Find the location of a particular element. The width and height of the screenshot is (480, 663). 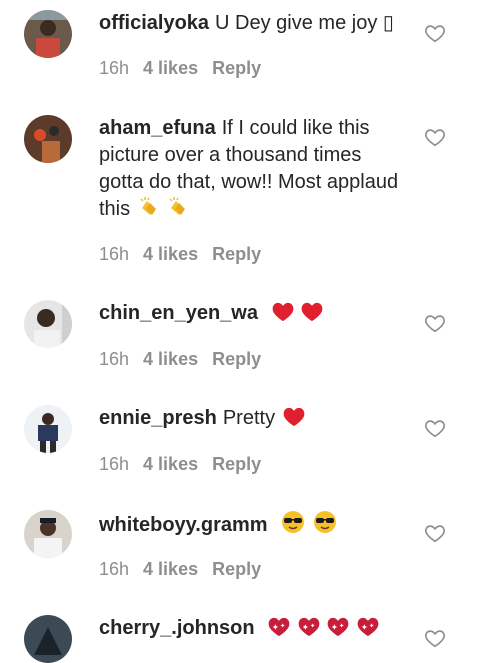

username-link: cherry_.johnson is located at coordinates (177, 628).